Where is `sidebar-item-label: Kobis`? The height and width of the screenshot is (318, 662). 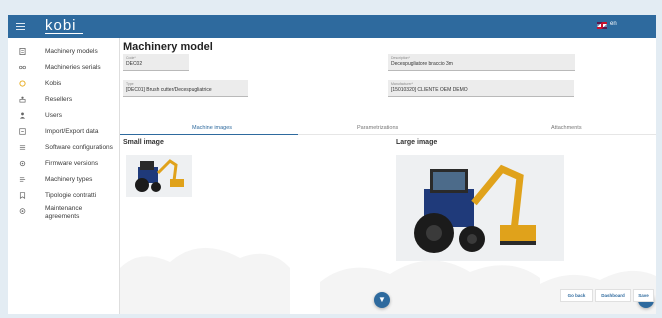
sidebar-item-label: Kobis is located at coordinates (53, 83).